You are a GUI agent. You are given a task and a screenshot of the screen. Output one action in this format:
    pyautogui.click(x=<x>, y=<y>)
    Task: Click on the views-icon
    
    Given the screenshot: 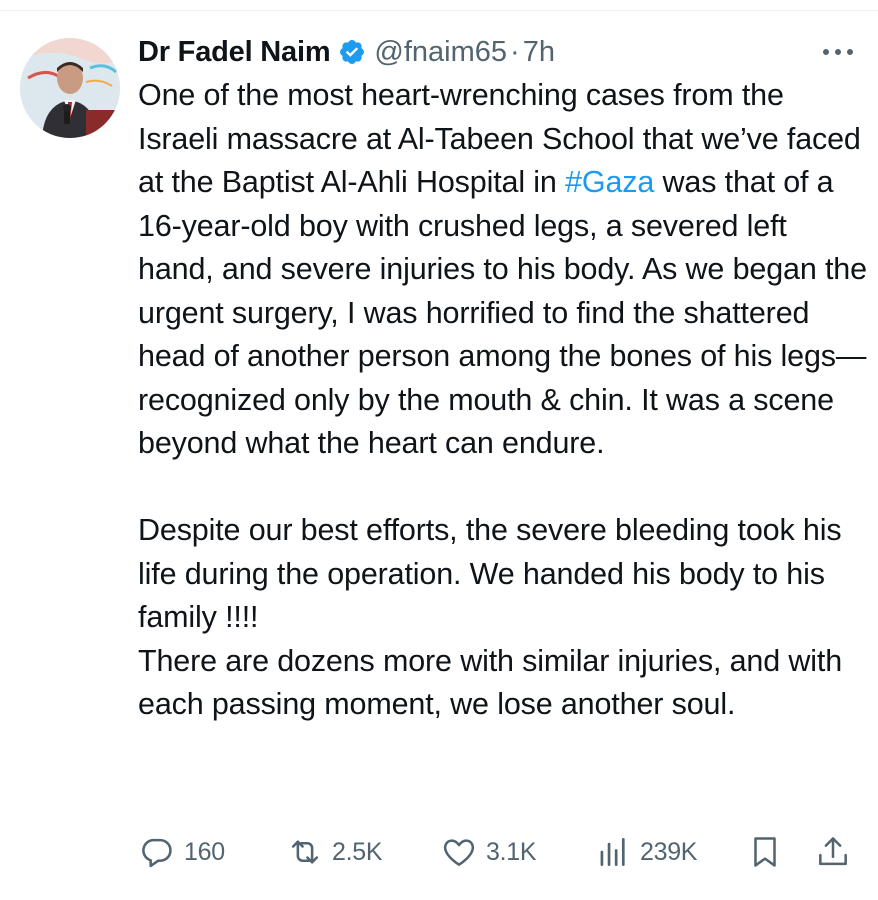 What is the action you would take?
    pyautogui.click(x=613, y=852)
    